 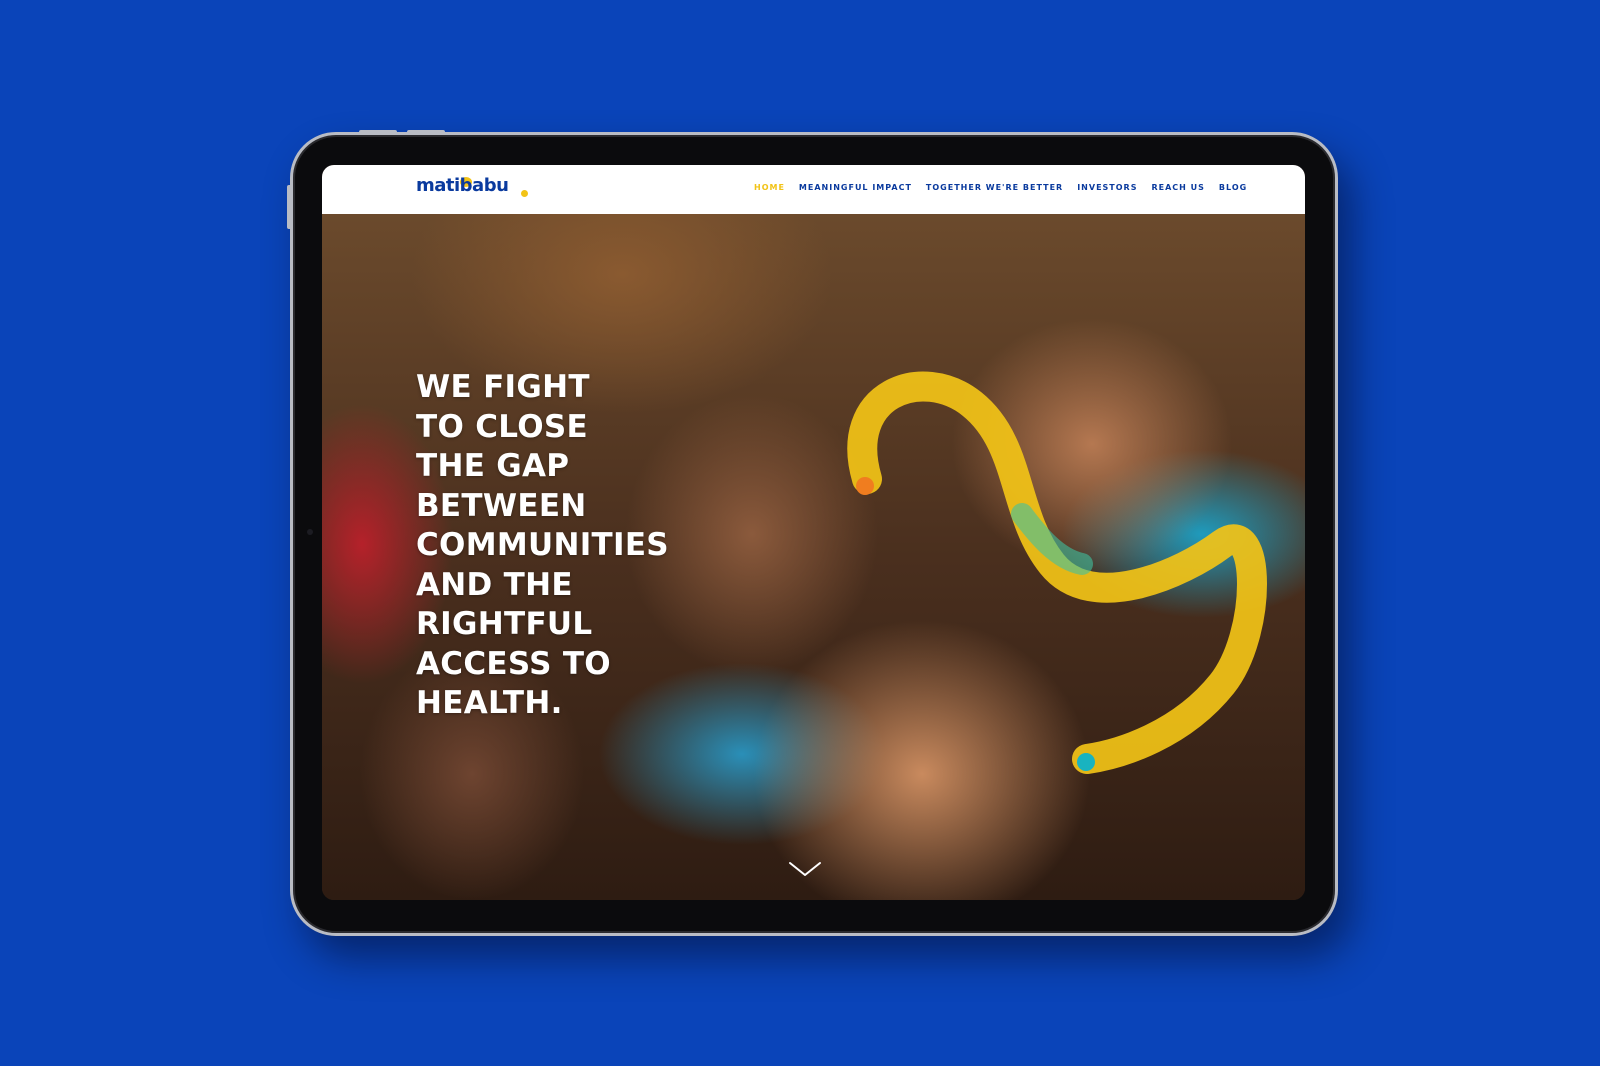 I want to click on headline-line: WE FIGHT, so click(x=503, y=387).